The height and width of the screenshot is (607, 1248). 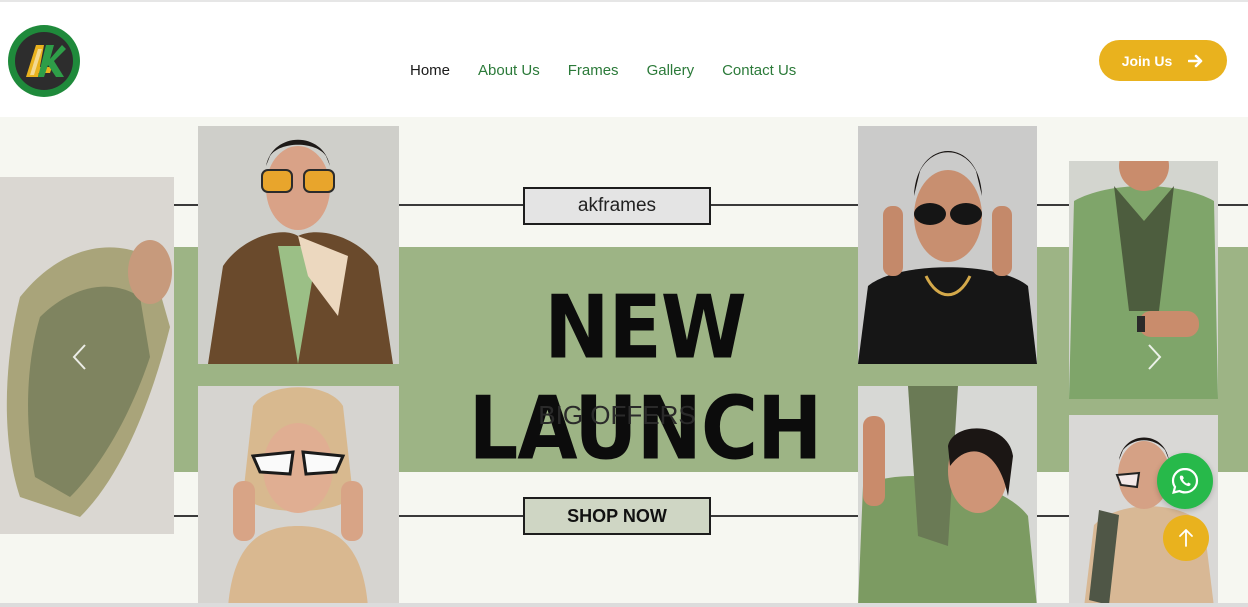 I want to click on whatsapp-button, so click(x=1185, y=481).